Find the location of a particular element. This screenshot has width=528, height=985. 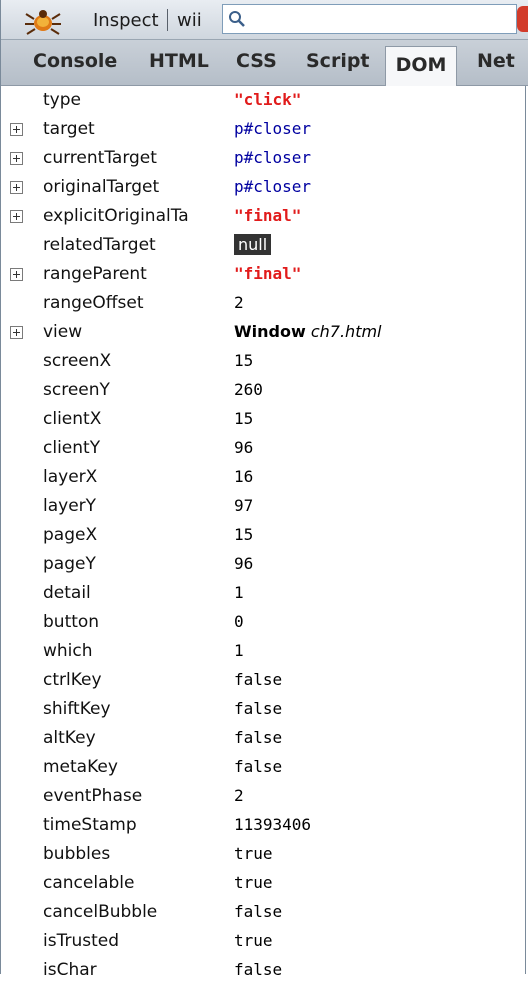

property-row: type "click" is located at coordinates (264, 100).